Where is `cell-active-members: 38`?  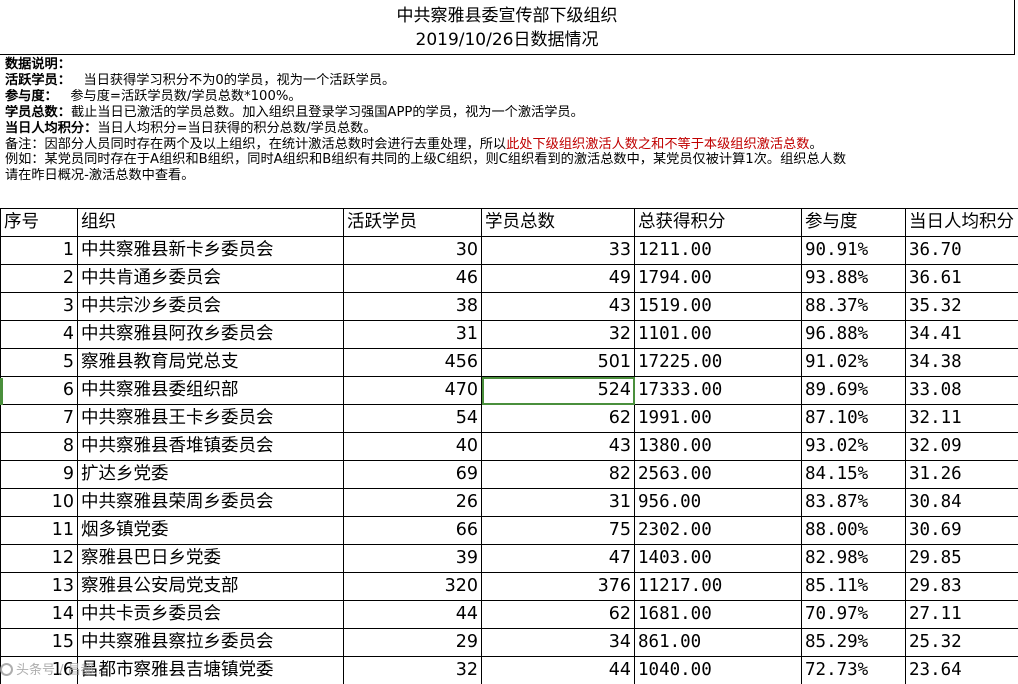 cell-active-members: 38 is located at coordinates (412, 306).